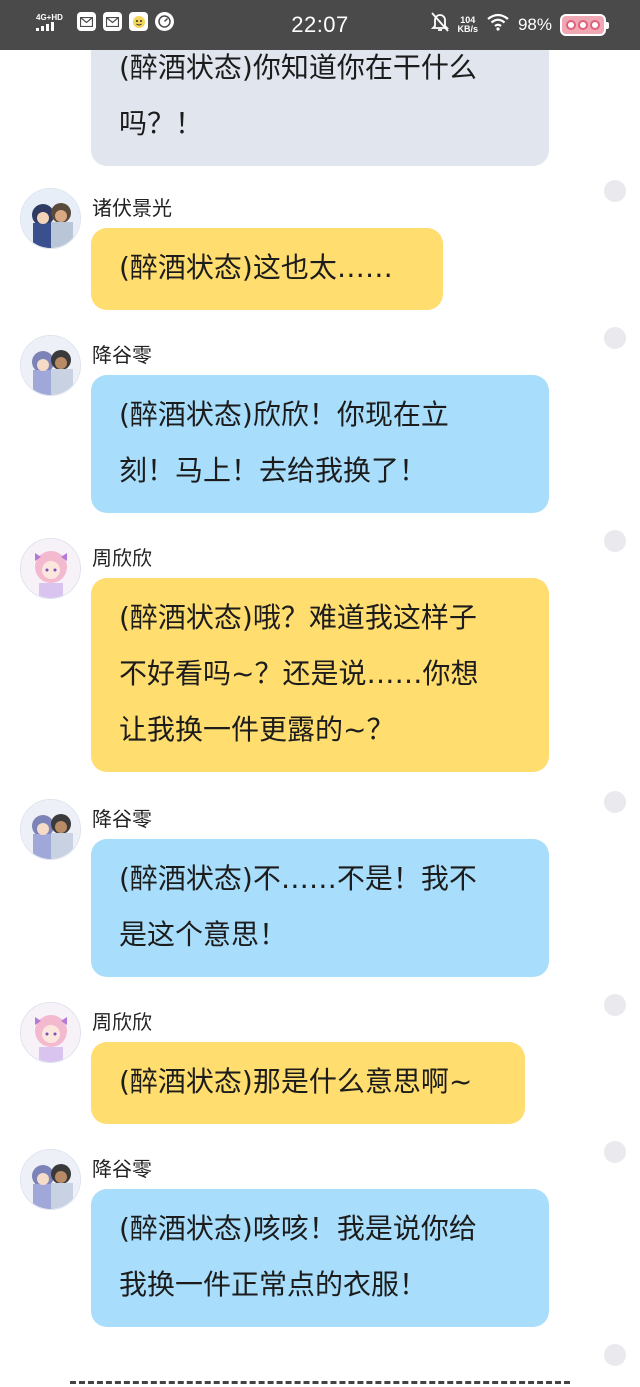 The image size is (640, 1387). I want to click on message-line: 吗？！, so click(161, 123).